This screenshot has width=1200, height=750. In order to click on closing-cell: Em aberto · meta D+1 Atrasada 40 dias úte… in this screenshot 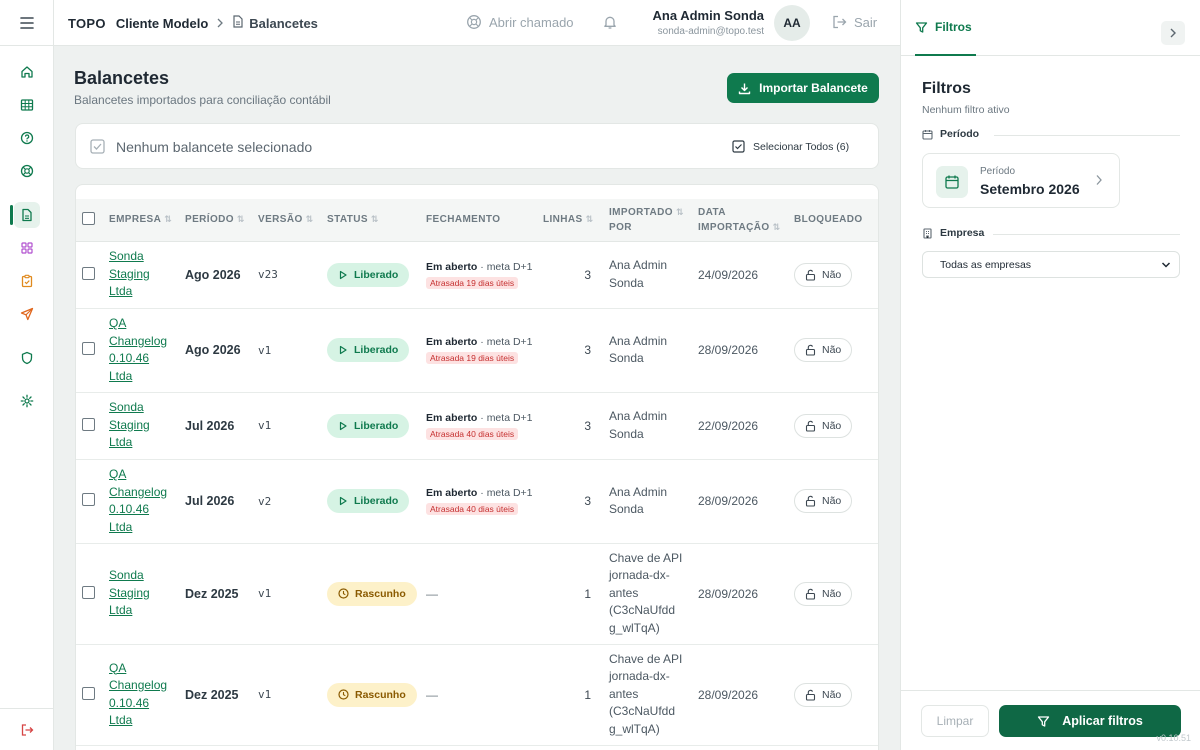, I will do `click(480, 426)`.